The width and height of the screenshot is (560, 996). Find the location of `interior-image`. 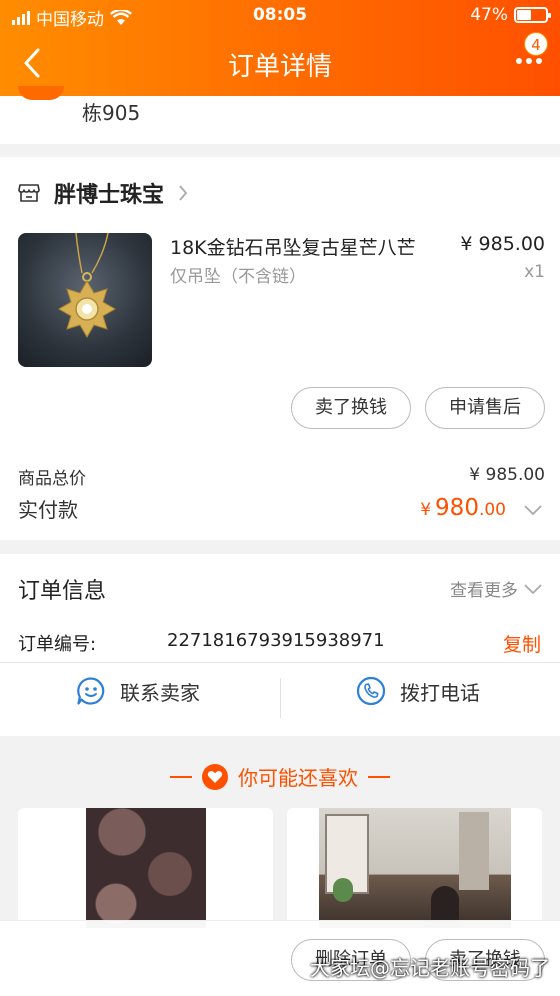

interior-image is located at coordinates (415, 868).